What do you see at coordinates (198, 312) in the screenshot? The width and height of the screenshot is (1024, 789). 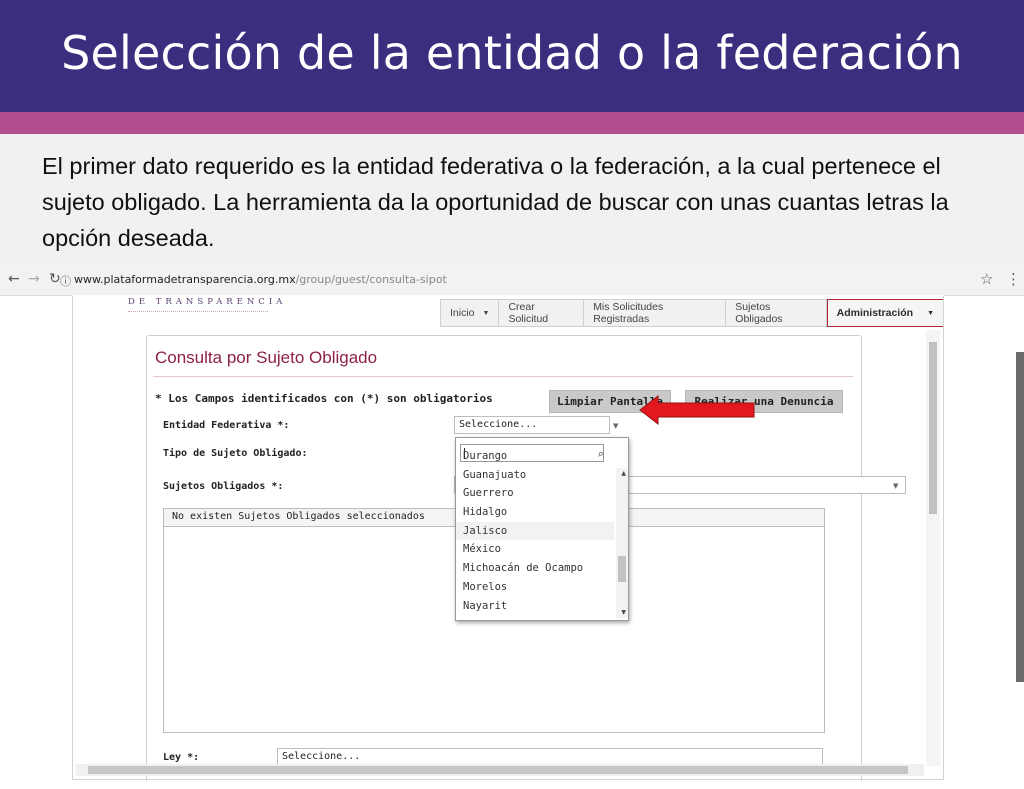 I see `logo-underline` at bounding box center [198, 312].